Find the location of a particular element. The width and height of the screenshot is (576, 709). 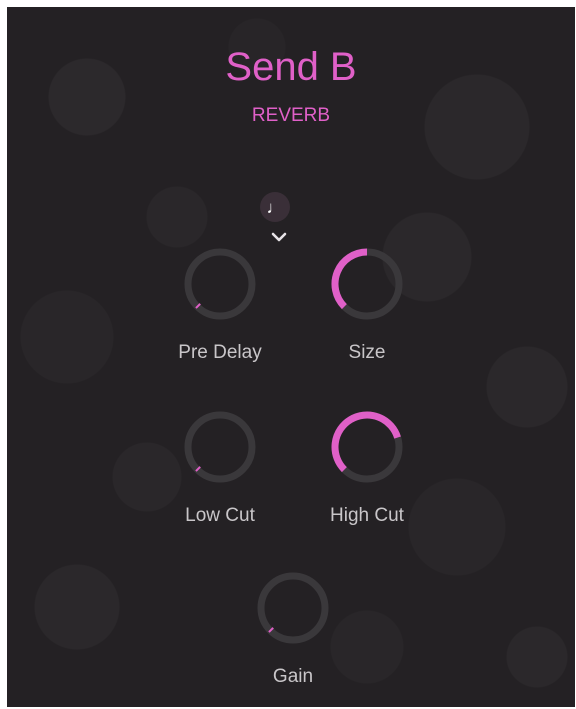

knob-pre-delay: Pre Delay is located at coordinates (220, 314).